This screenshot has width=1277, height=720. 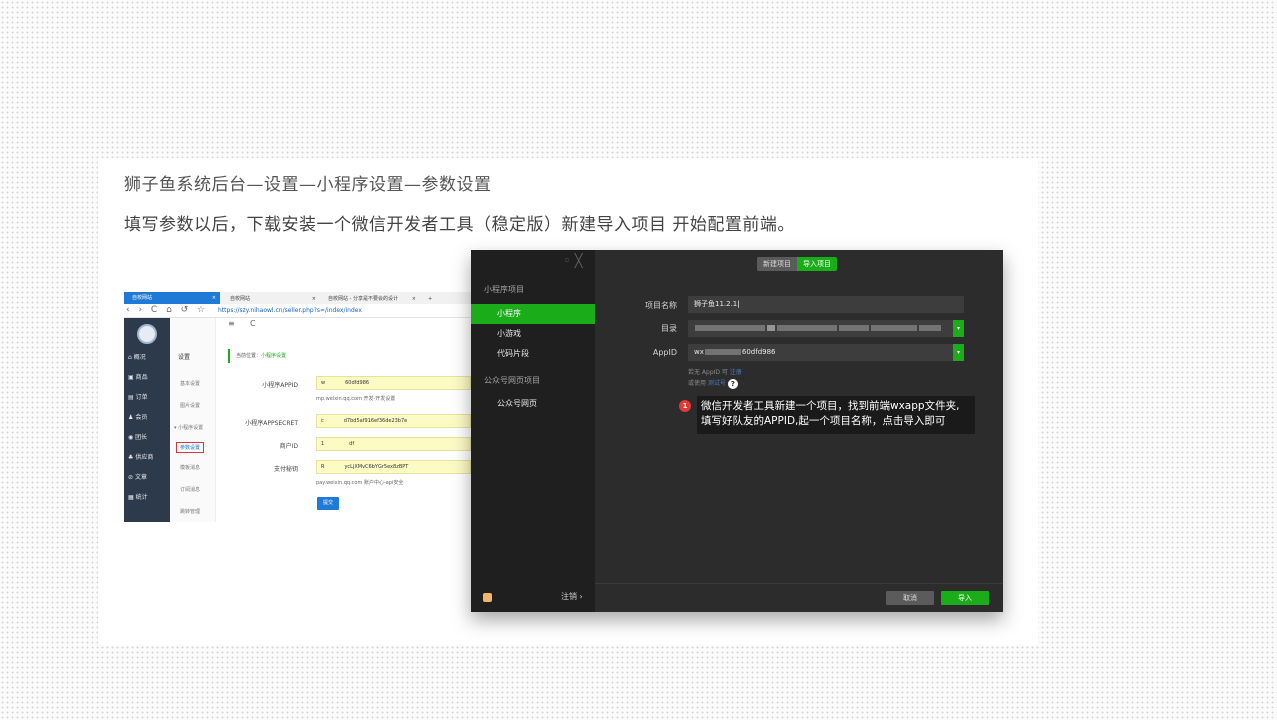 I want to click on user-avatar-icon, so click(x=487, y=597).